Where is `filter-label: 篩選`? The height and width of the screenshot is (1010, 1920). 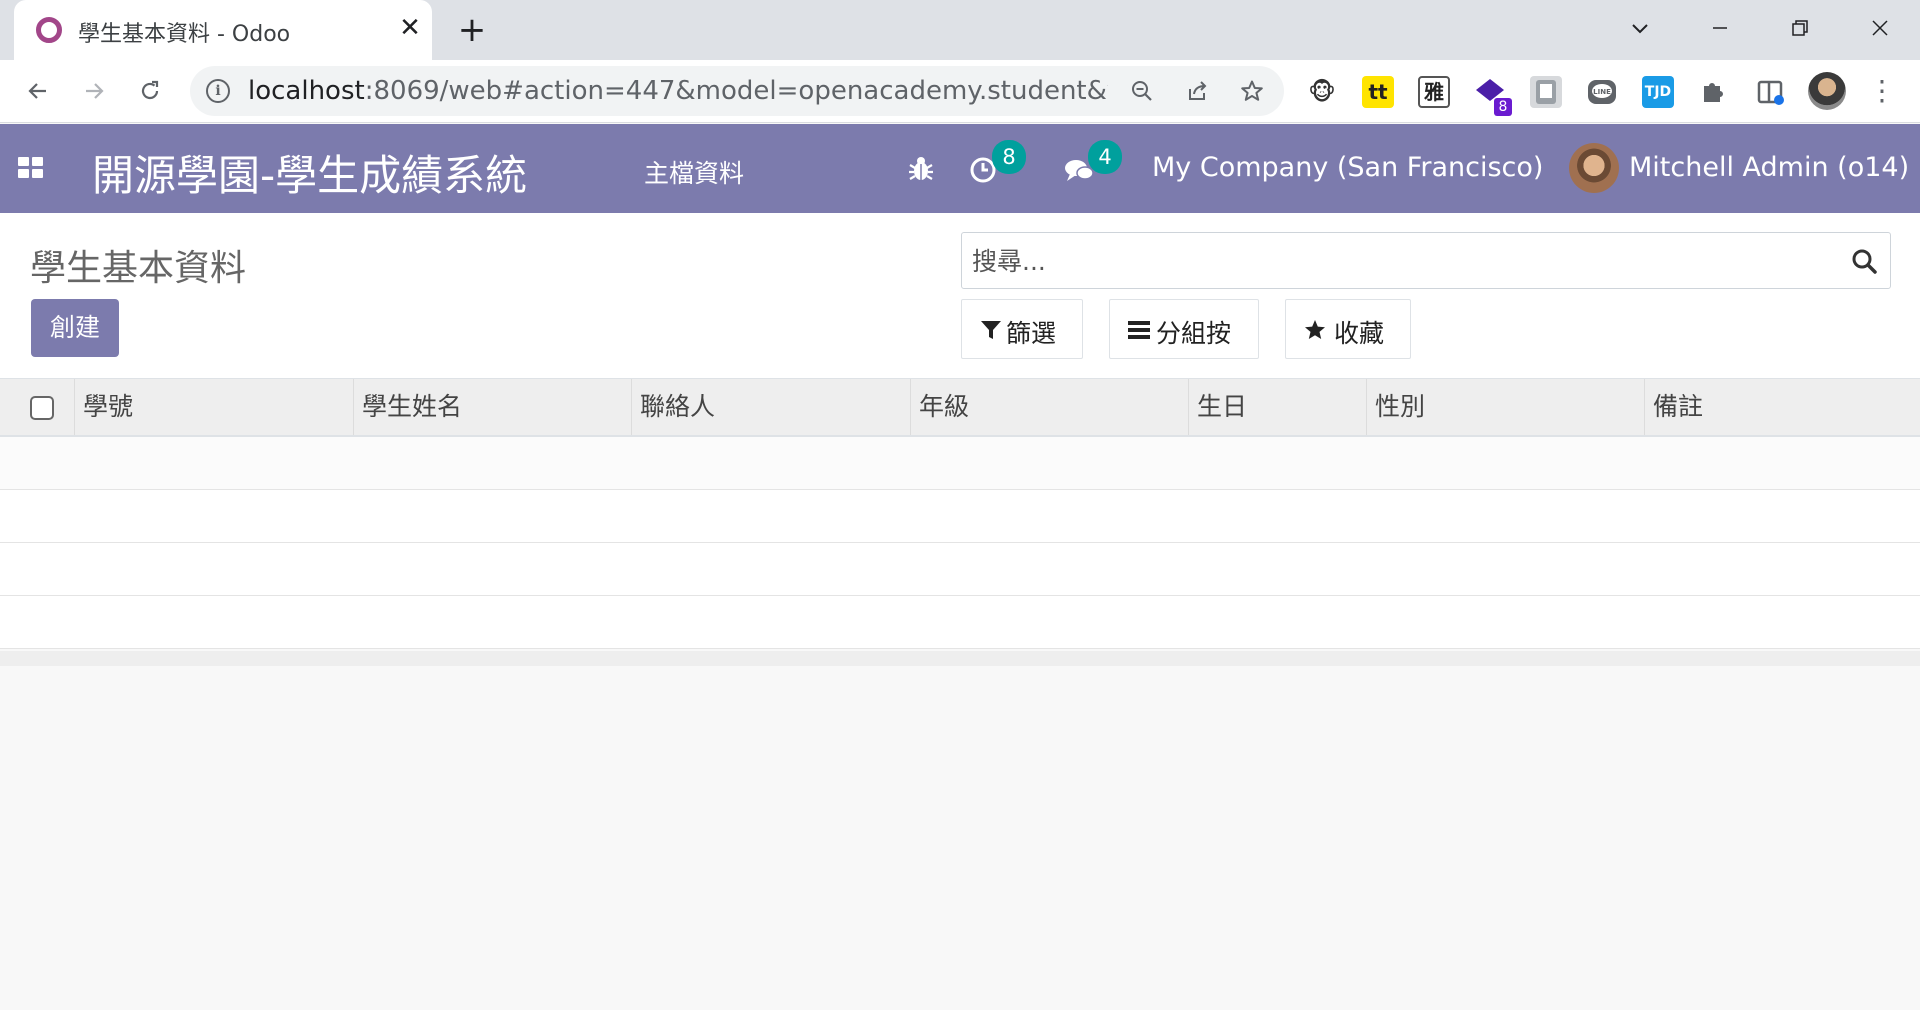 filter-label: 篩選 is located at coordinates (1031, 333).